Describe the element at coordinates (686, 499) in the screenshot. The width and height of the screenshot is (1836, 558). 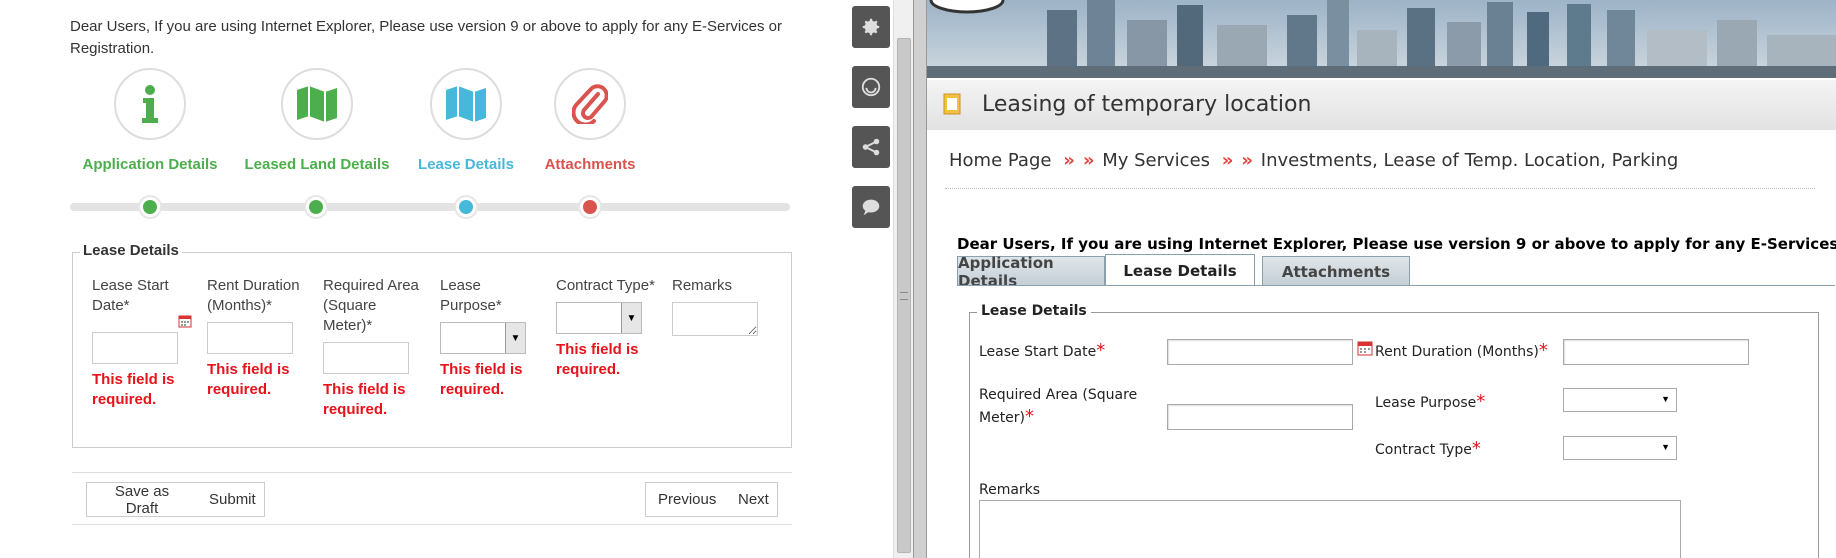
I see `previous-button: Previous` at that location.